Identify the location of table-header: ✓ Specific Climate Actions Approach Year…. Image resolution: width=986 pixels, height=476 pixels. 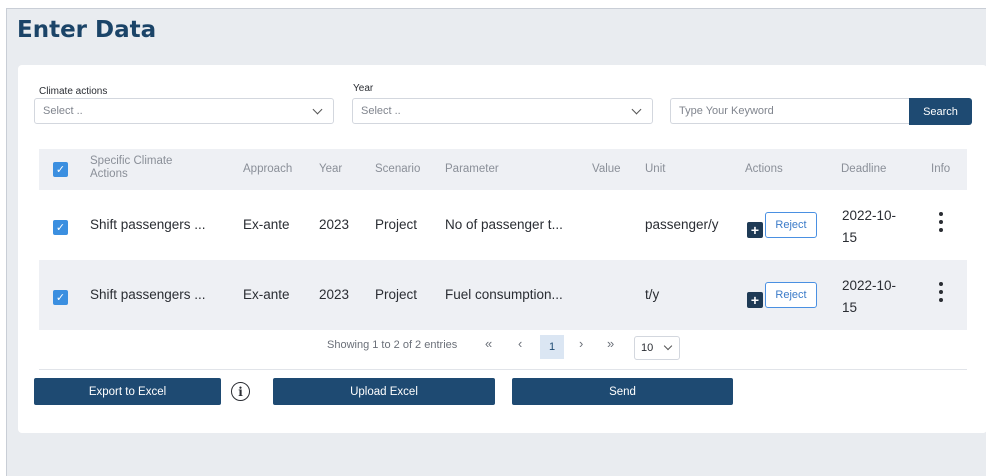
(503, 169).